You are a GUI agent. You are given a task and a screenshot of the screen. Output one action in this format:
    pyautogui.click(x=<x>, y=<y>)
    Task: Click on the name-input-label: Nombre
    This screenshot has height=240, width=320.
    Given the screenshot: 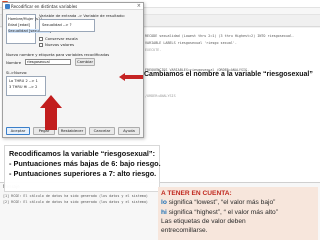 What is the action you would take?
    pyautogui.click(x=14, y=62)
    